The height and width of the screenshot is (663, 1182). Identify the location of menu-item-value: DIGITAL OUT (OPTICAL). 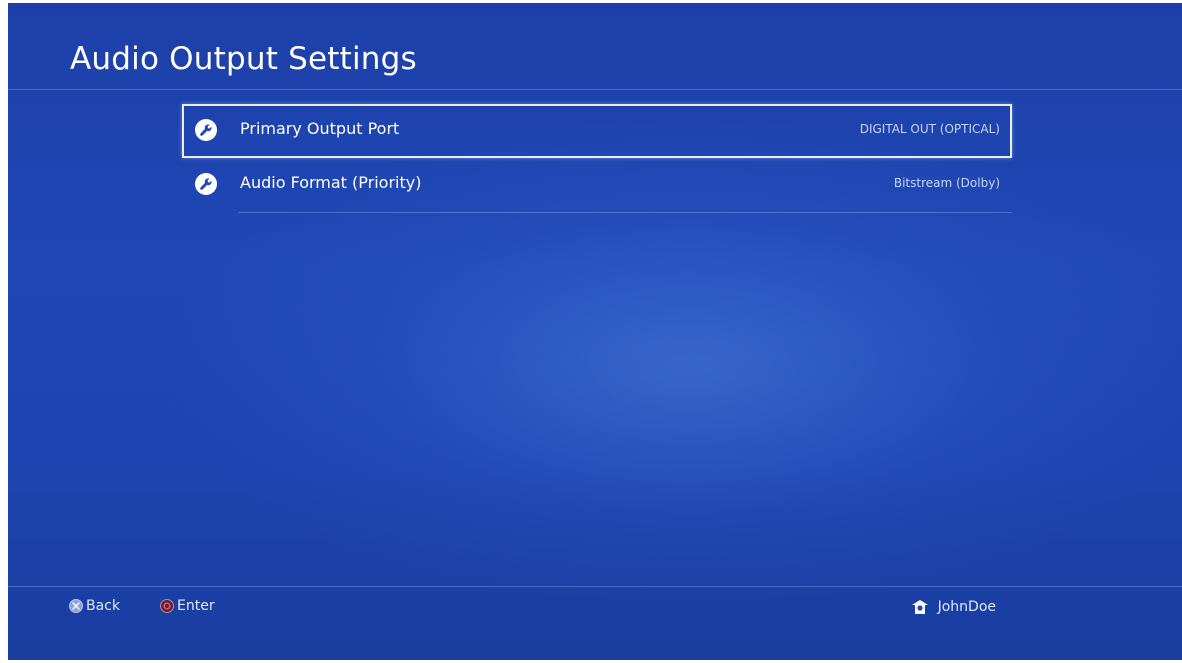
(929, 129).